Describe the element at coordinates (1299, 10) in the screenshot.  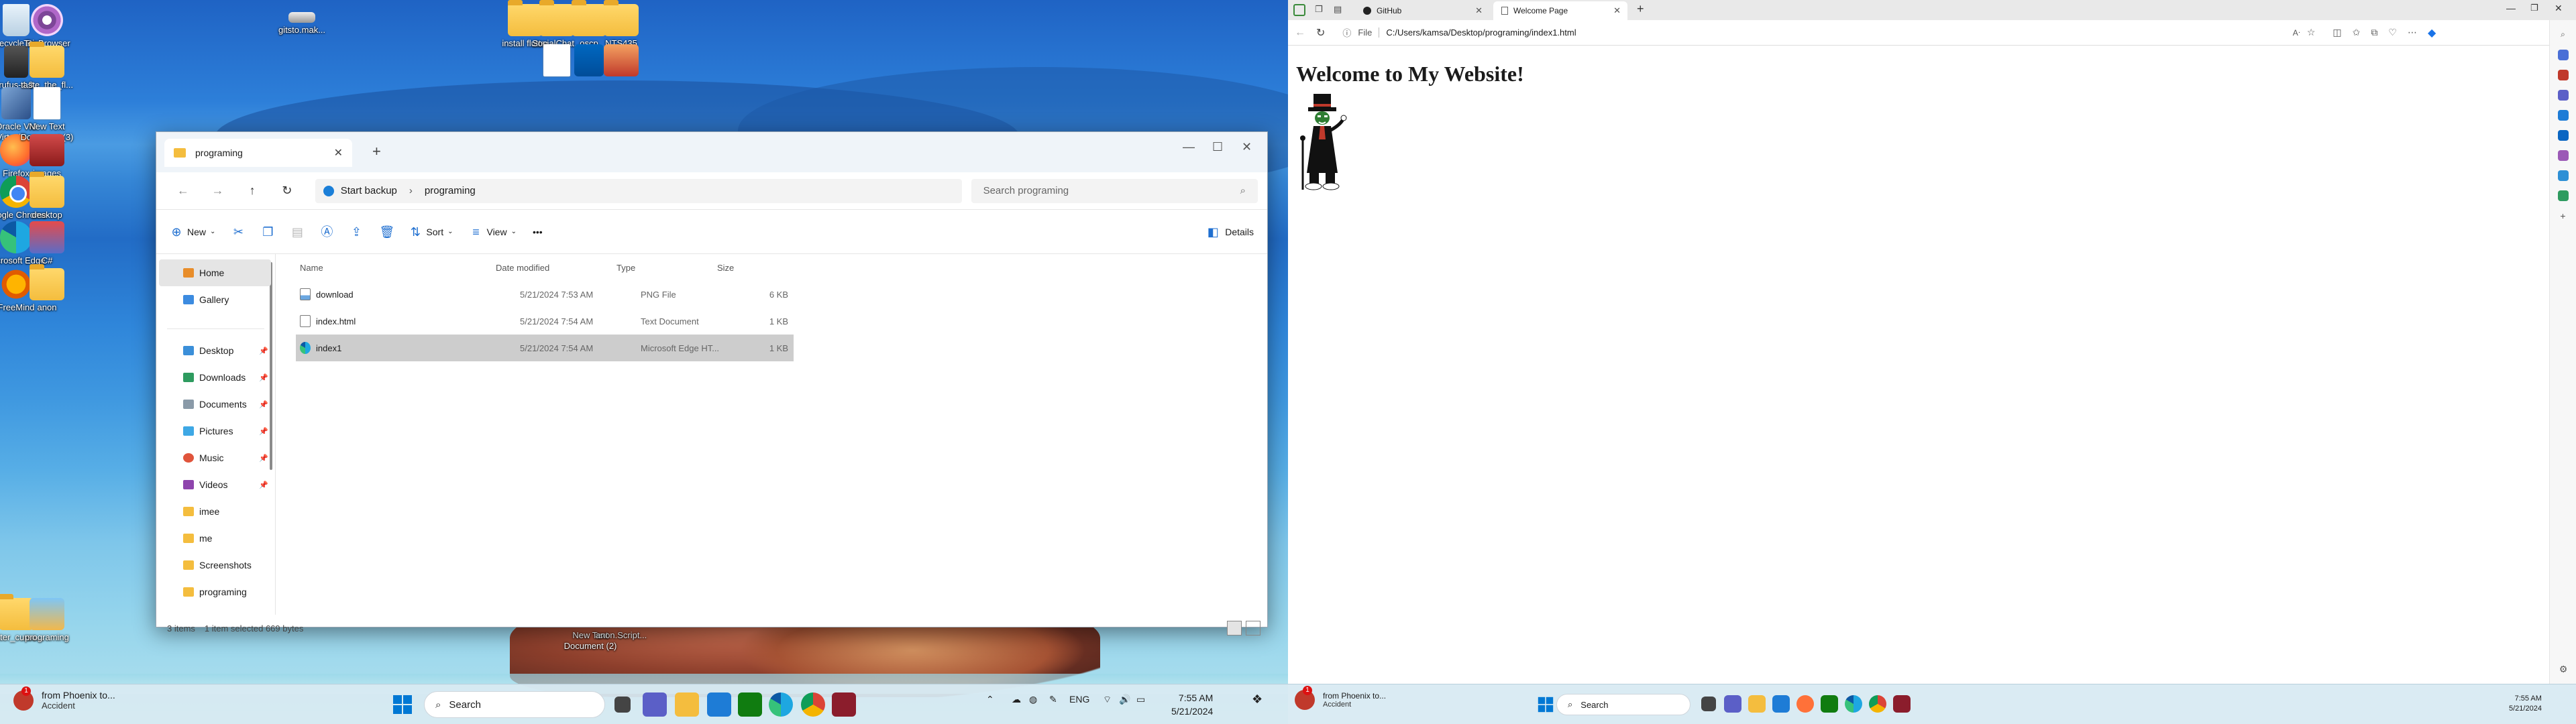
I see `workspaces-icon` at that location.